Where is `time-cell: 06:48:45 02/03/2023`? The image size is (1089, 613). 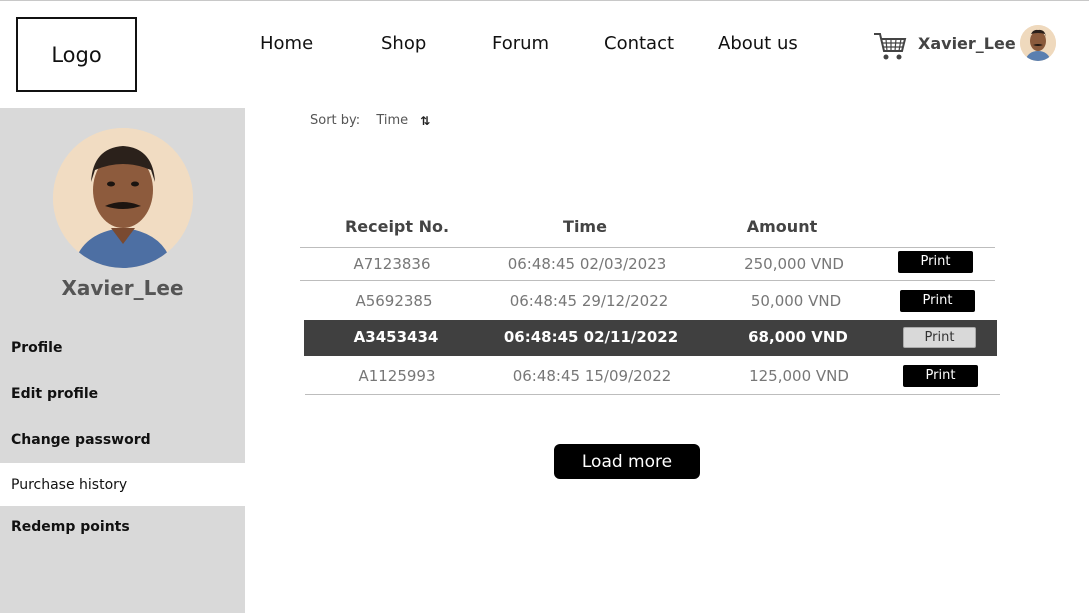 time-cell: 06:48:45 02/03/2023 is located at coordinates (587, 264).